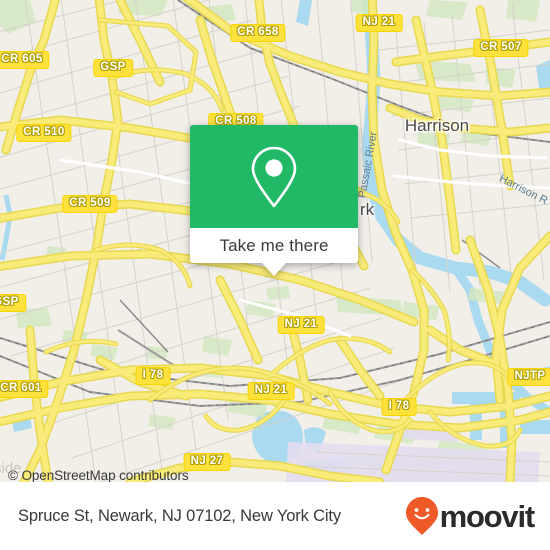  Describe the element at coordinates (367, 209) in the screenshot. I see `place-label-newark: rk` at that location.